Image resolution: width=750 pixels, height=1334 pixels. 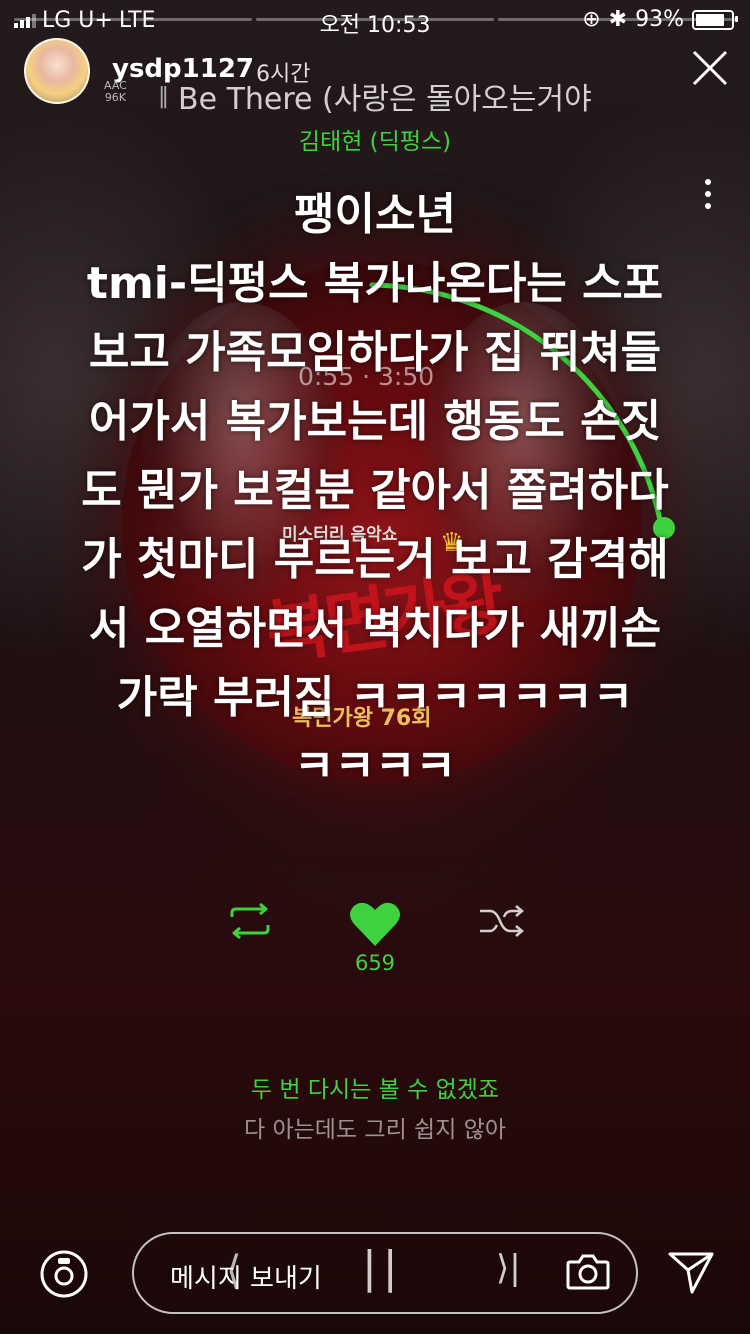 I want to click on codec-badge: AAC 96K, so click(x=115, y=92).